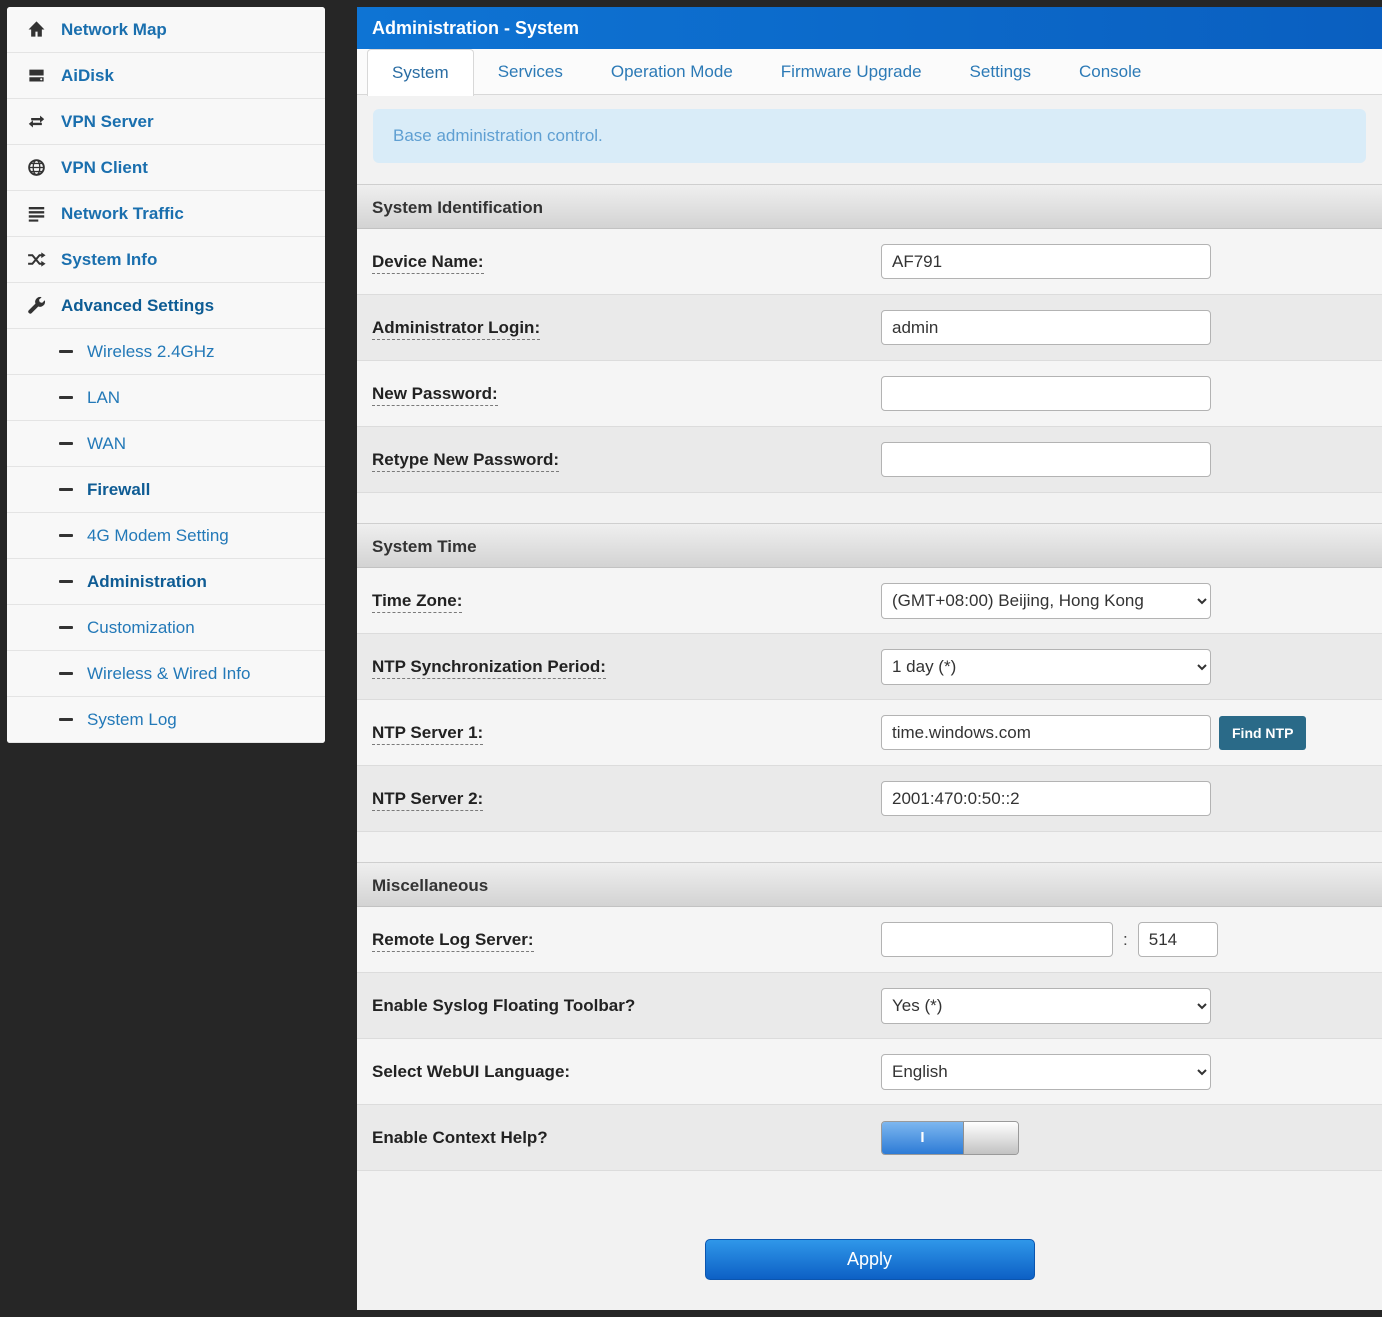 Image resolution: width=1382 pixels, height=1317 pixels. I want to click on globe-icon, so click(39, 167).